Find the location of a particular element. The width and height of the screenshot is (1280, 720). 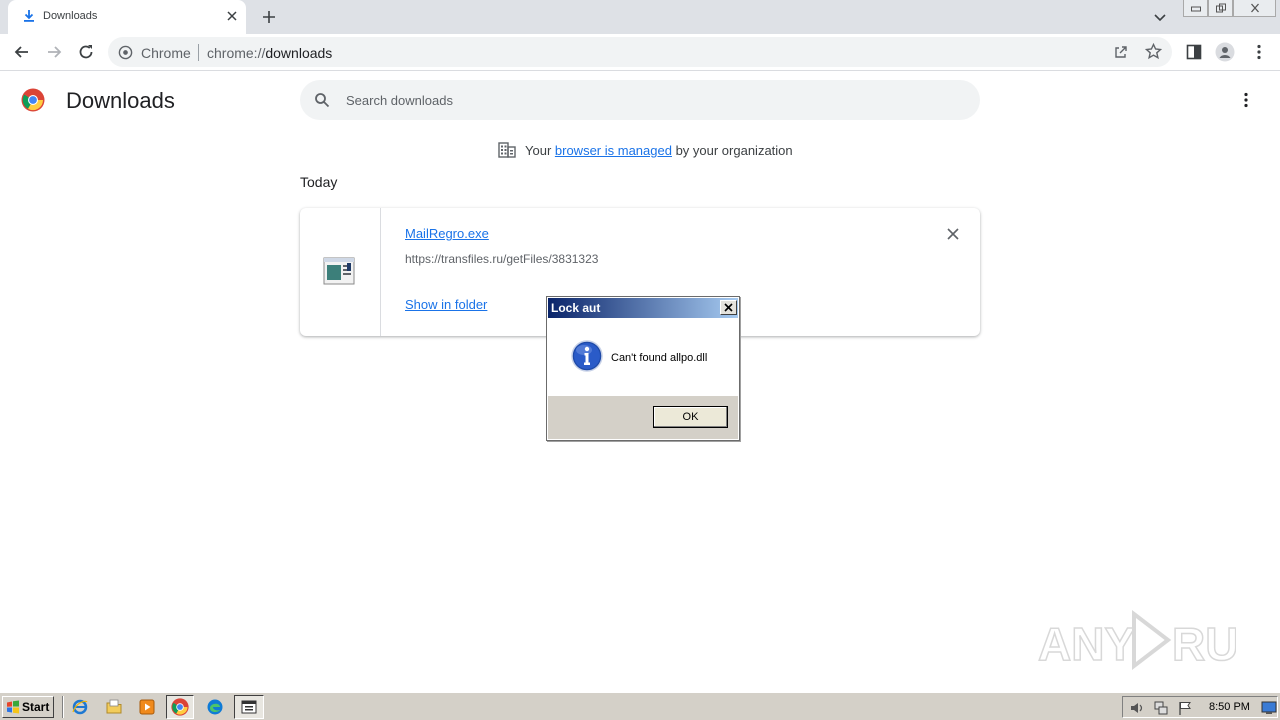

omnibox-separator is located at coordinates (198, 52).